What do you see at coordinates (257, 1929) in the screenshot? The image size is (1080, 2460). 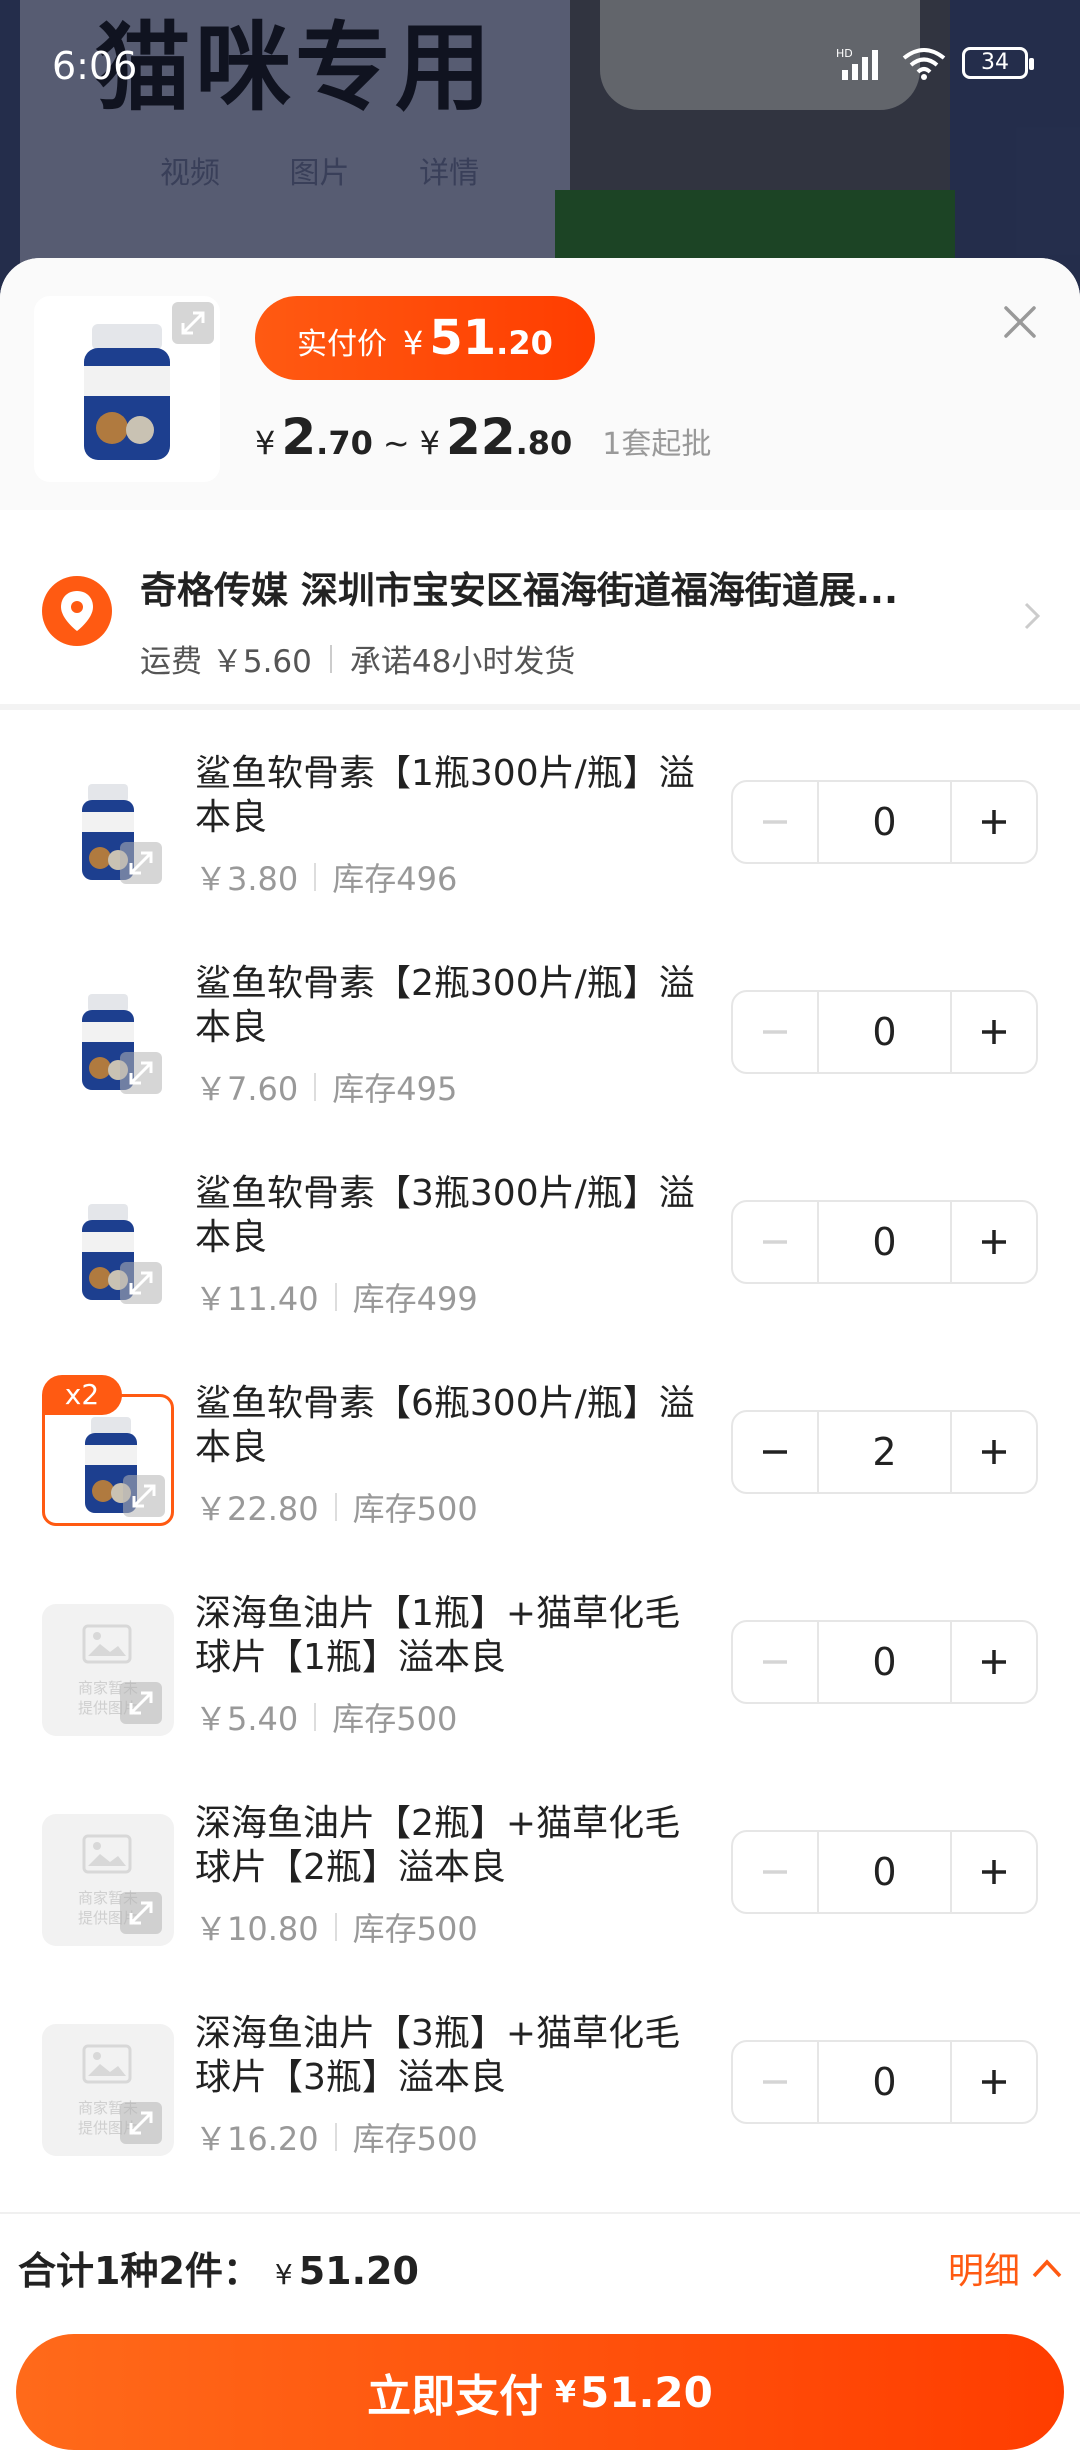 I see `sku-price: ￥10.80` at bounding box center [257, 1929].